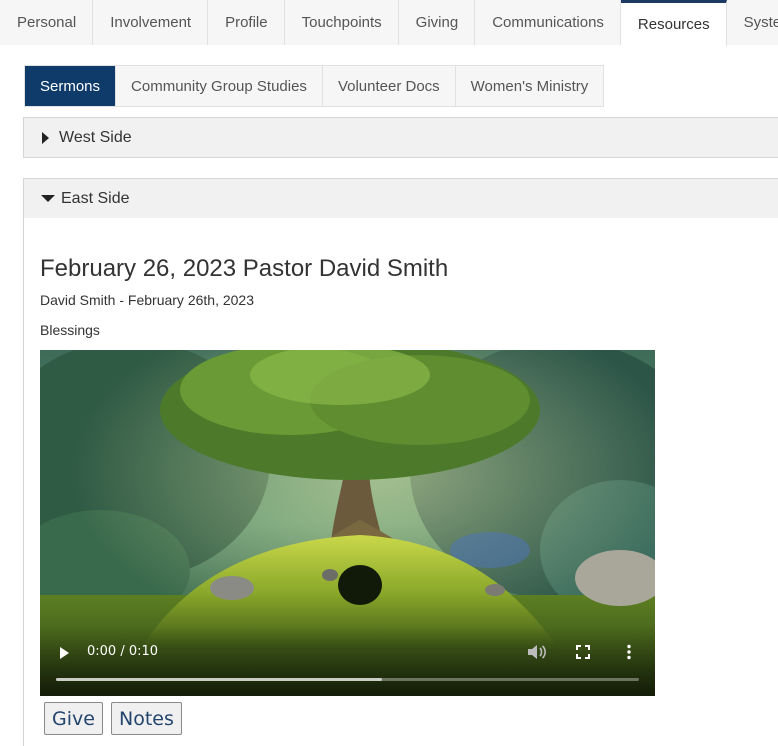 The height and width of the screenshot is (746, 778). I want to click on tab-communications: Communications, so click(548, 22).